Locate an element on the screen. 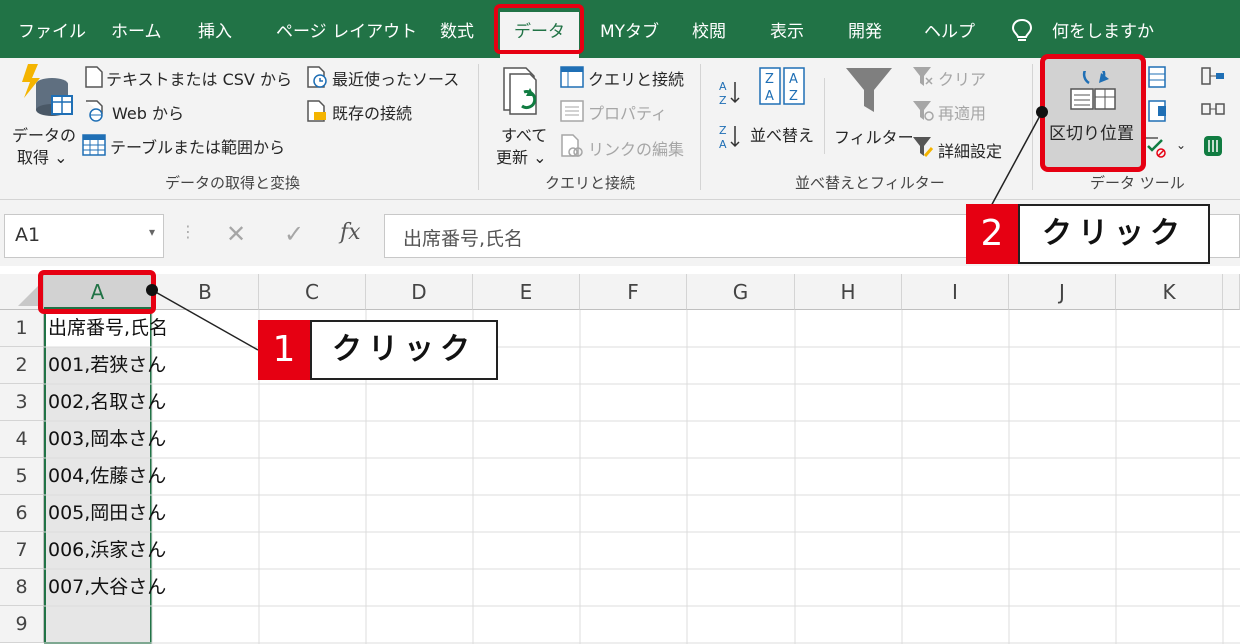  tab-my-tab: MYタブ is located at coordinates (629, 32).